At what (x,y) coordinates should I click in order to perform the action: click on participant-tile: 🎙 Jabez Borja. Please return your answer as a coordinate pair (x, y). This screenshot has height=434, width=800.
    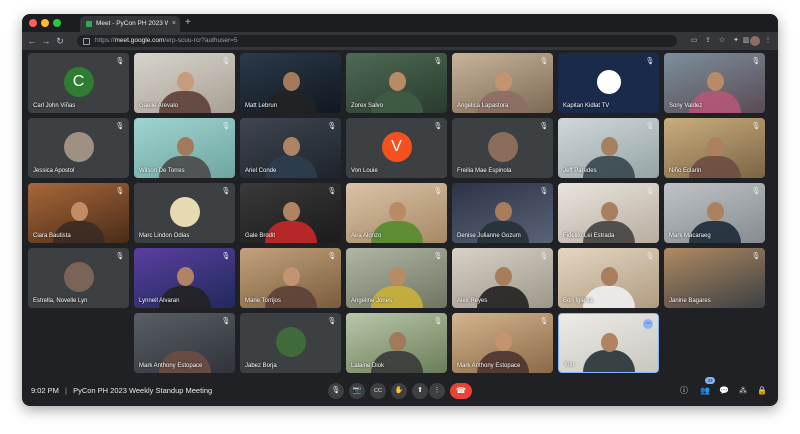
    Looking at the image, I should click on (290, 343).